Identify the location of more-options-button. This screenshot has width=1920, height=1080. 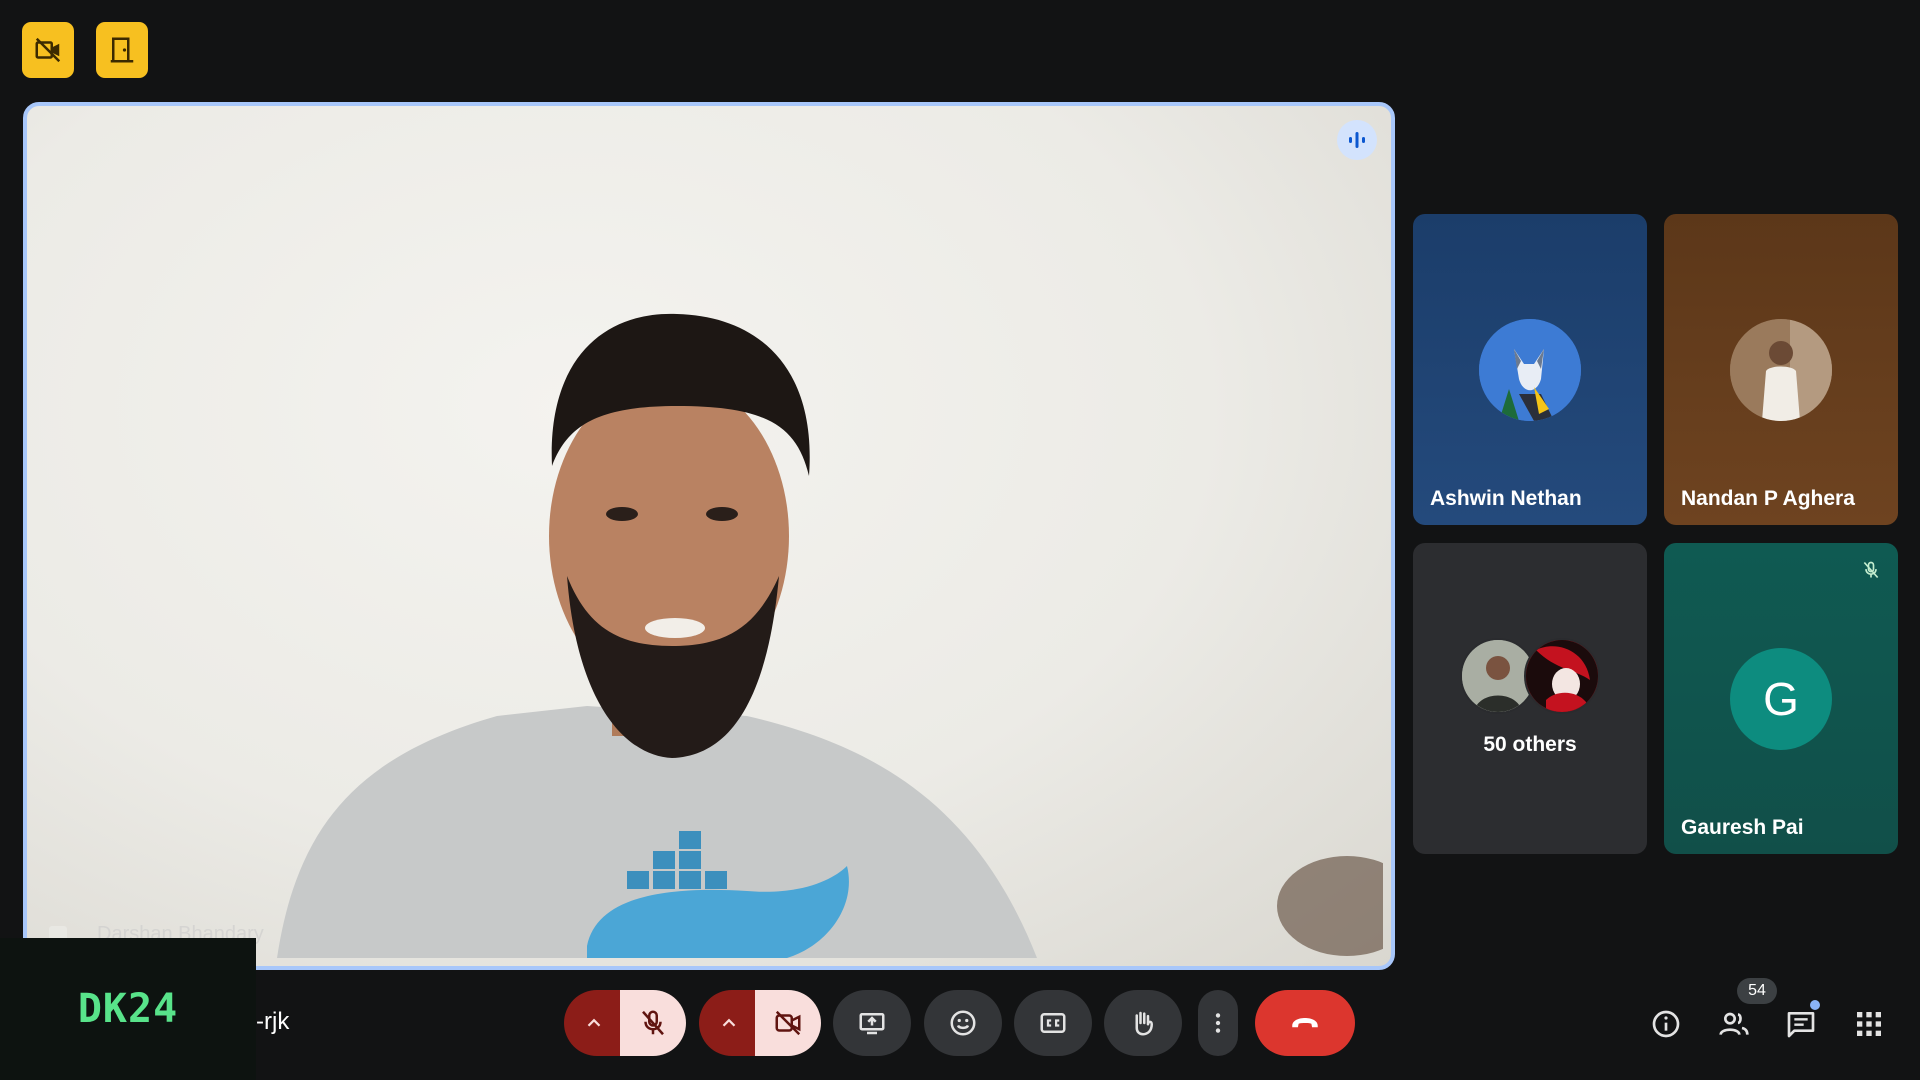
(1218, 1023).